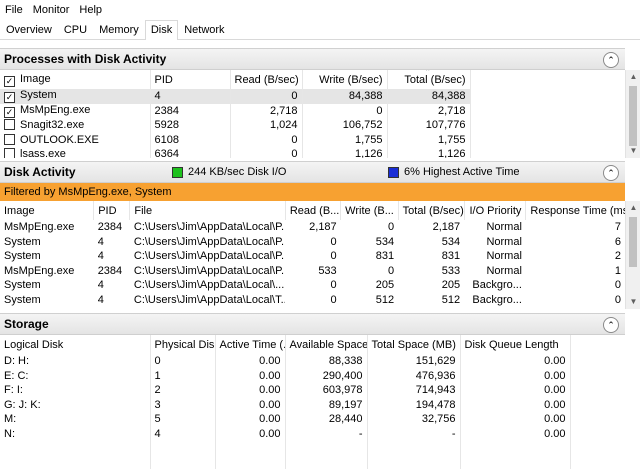 Image resolution: width=640 pixels, height=470 pixels. What do you see at coordinates (235, 96) in the screenshot?
I see `table-row: ✓ System 4 0 84,388 84,388` at bounding box center [235, 96].